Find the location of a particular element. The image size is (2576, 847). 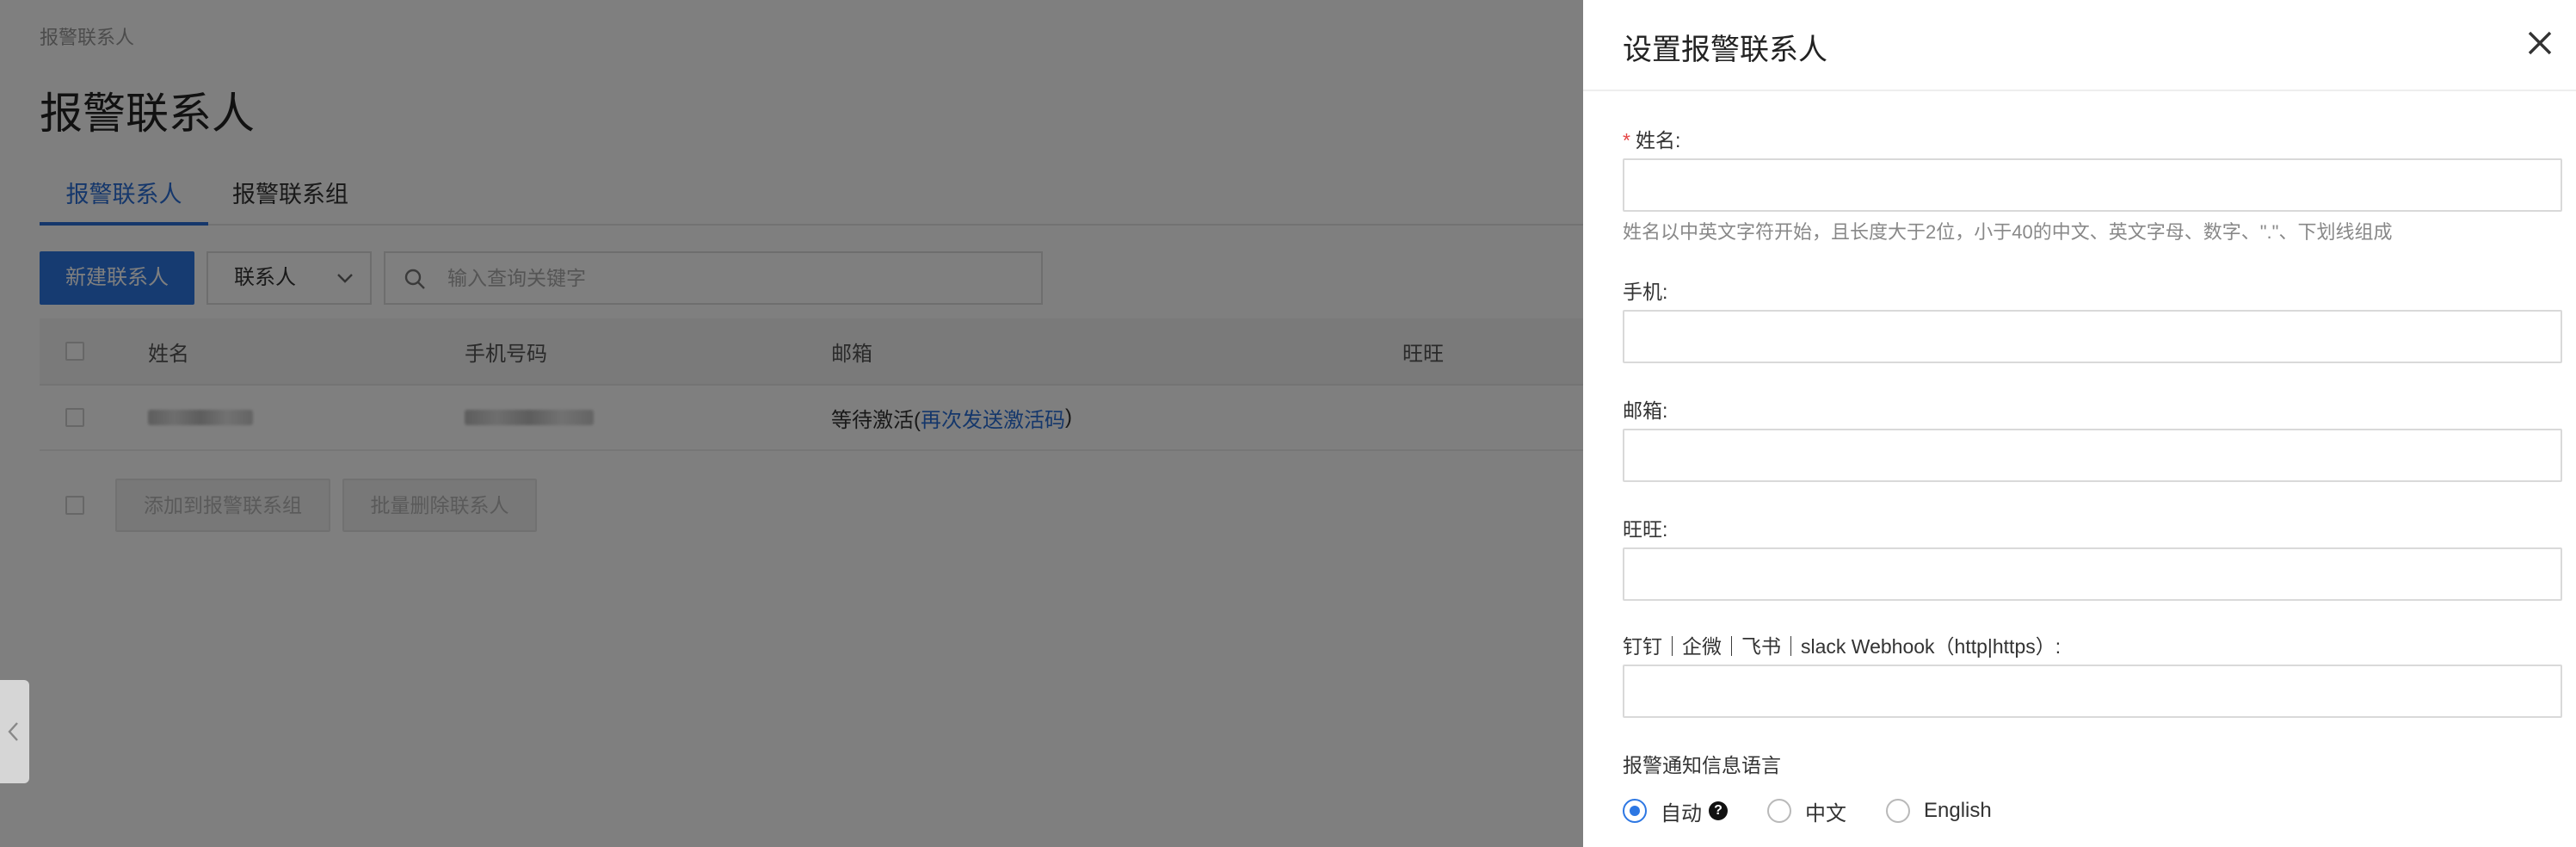

language-option-auto-label: 自动 is located at coordinates (1682, 813).